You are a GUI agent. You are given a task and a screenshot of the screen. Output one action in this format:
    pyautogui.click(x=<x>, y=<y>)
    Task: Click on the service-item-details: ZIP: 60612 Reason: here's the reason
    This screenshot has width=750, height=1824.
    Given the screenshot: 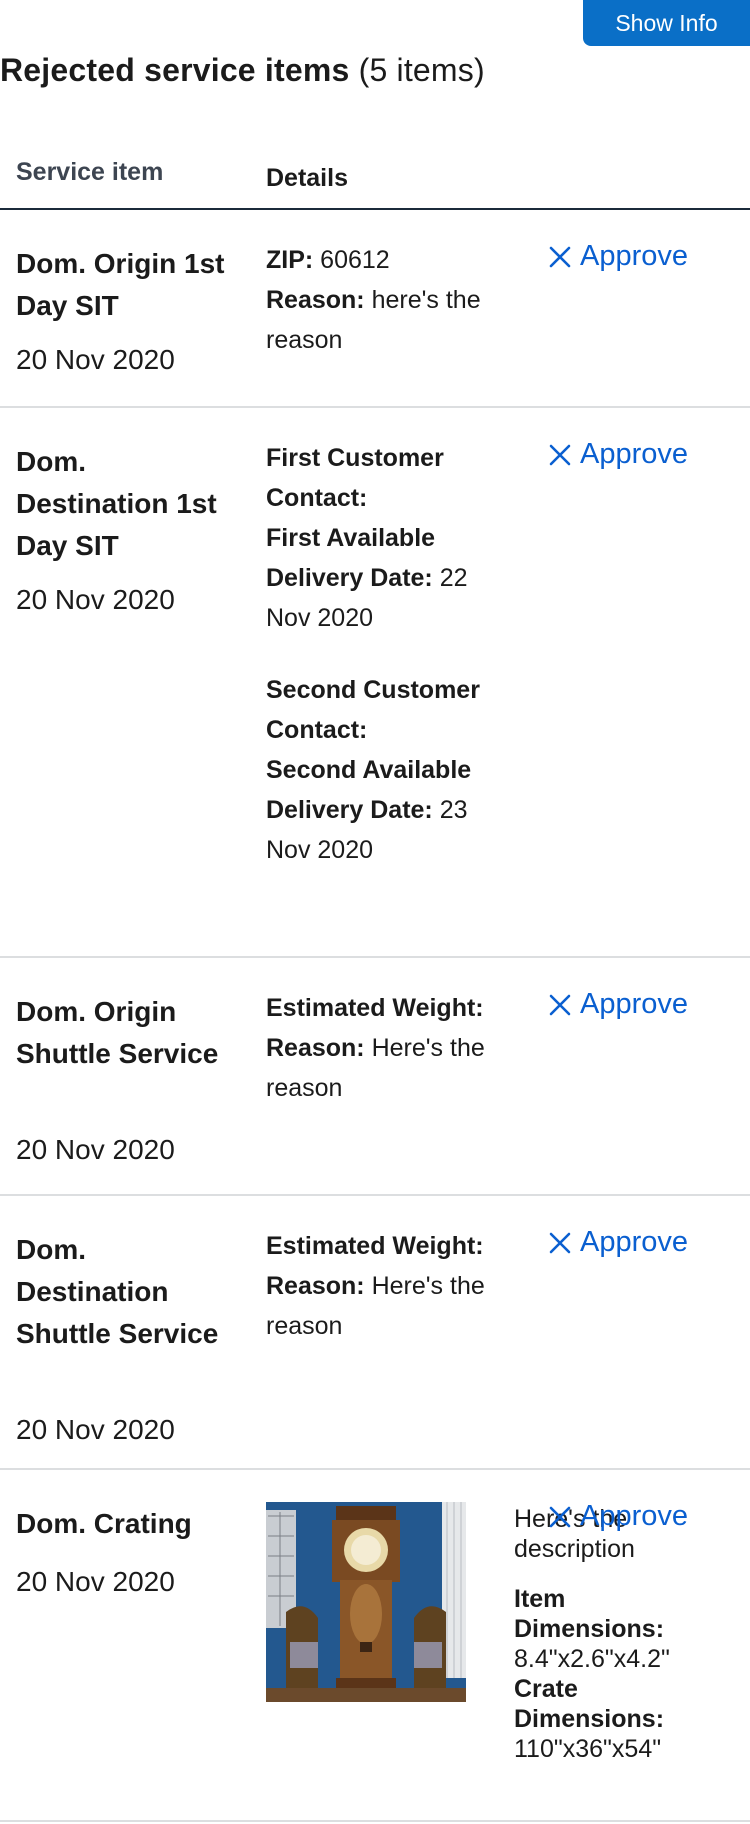 What is the action you would take?
    pyautogui.click(x=381, y=300)
    